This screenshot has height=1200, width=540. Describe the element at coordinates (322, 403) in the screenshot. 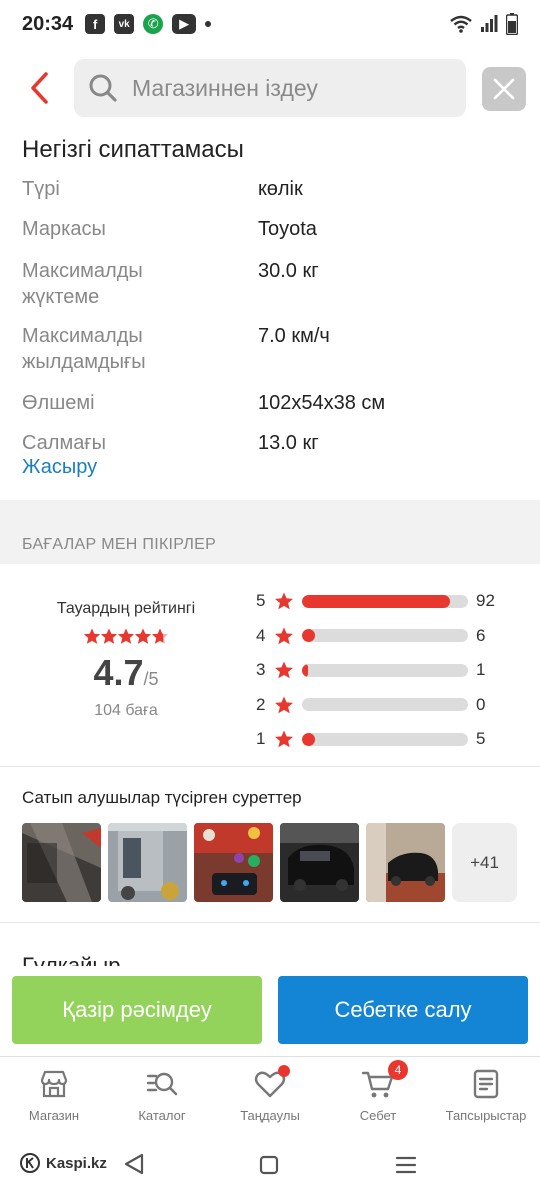

I see `spec-value: 102x54x38 см` at that location.